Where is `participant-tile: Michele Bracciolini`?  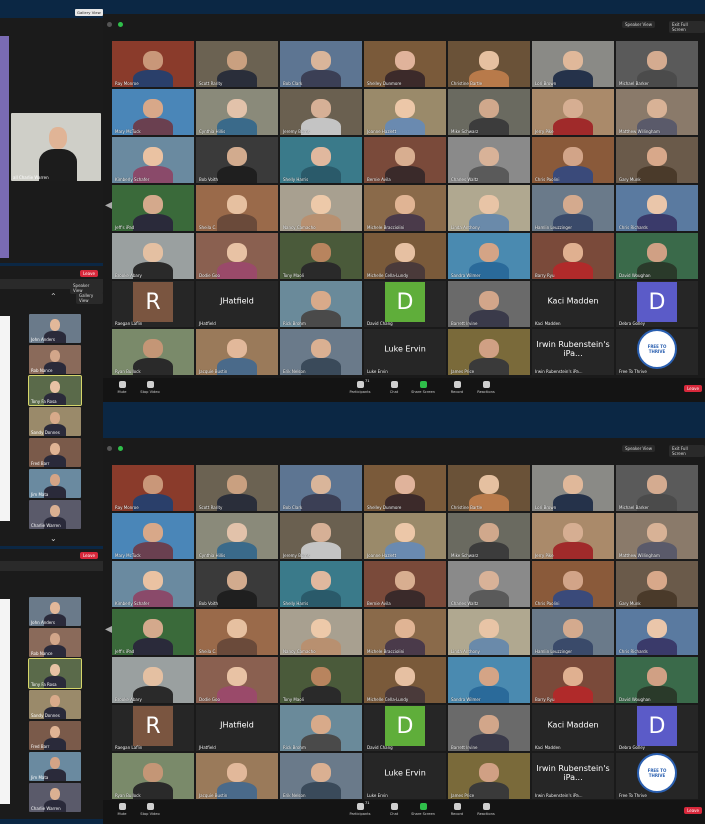 participant-tile: Michele Bracciolini is located at coordinates (405, 632).